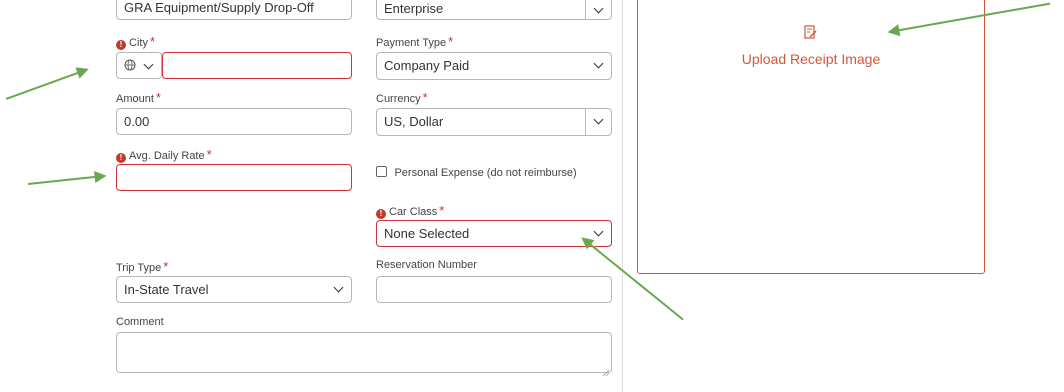 The image size is (1064, 392). Describe the element at coordinates (622, 196) in the screenshot. I see `panel-divider` at that location.